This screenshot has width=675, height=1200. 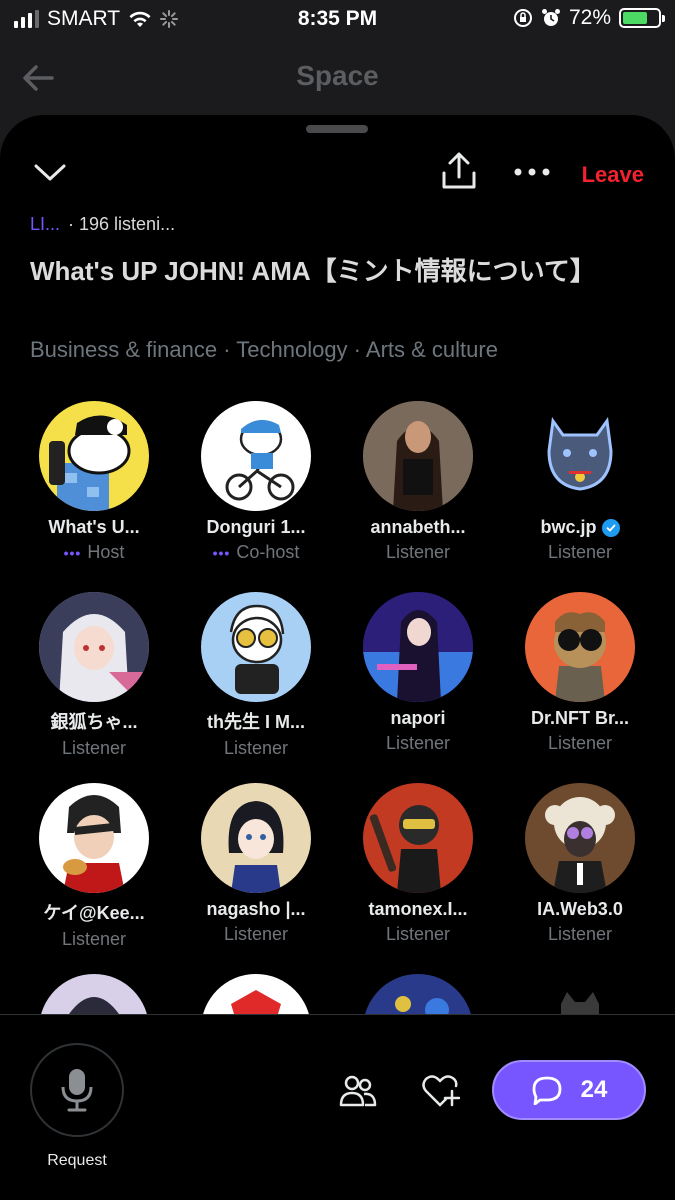 What do you see at coordinates (550, 17) in the screenshot?
I see `alarm-icon` at bounding box center [550, 17].